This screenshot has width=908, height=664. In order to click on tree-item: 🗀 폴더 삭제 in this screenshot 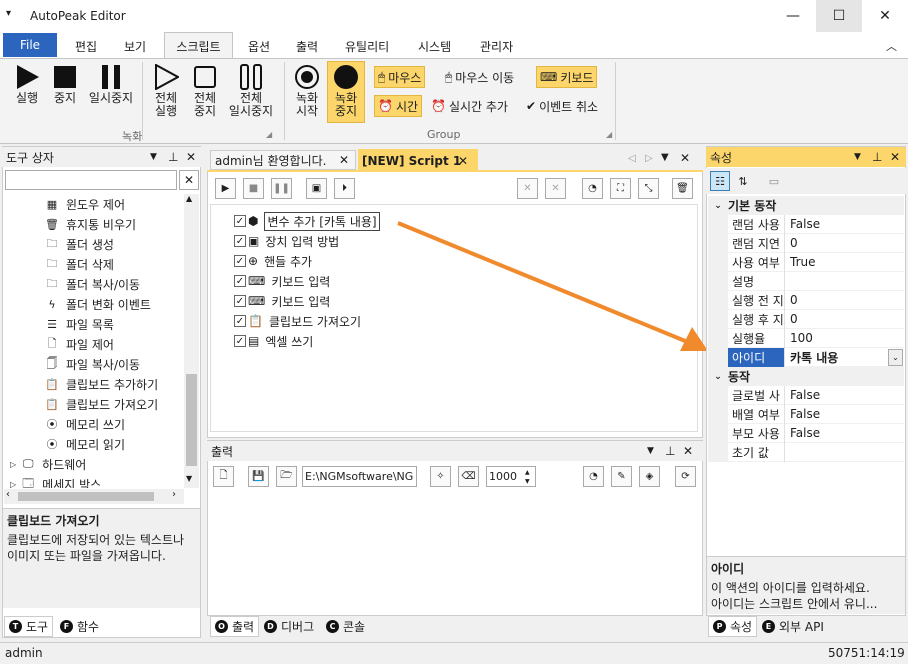, I will do `click(79, 264)`.